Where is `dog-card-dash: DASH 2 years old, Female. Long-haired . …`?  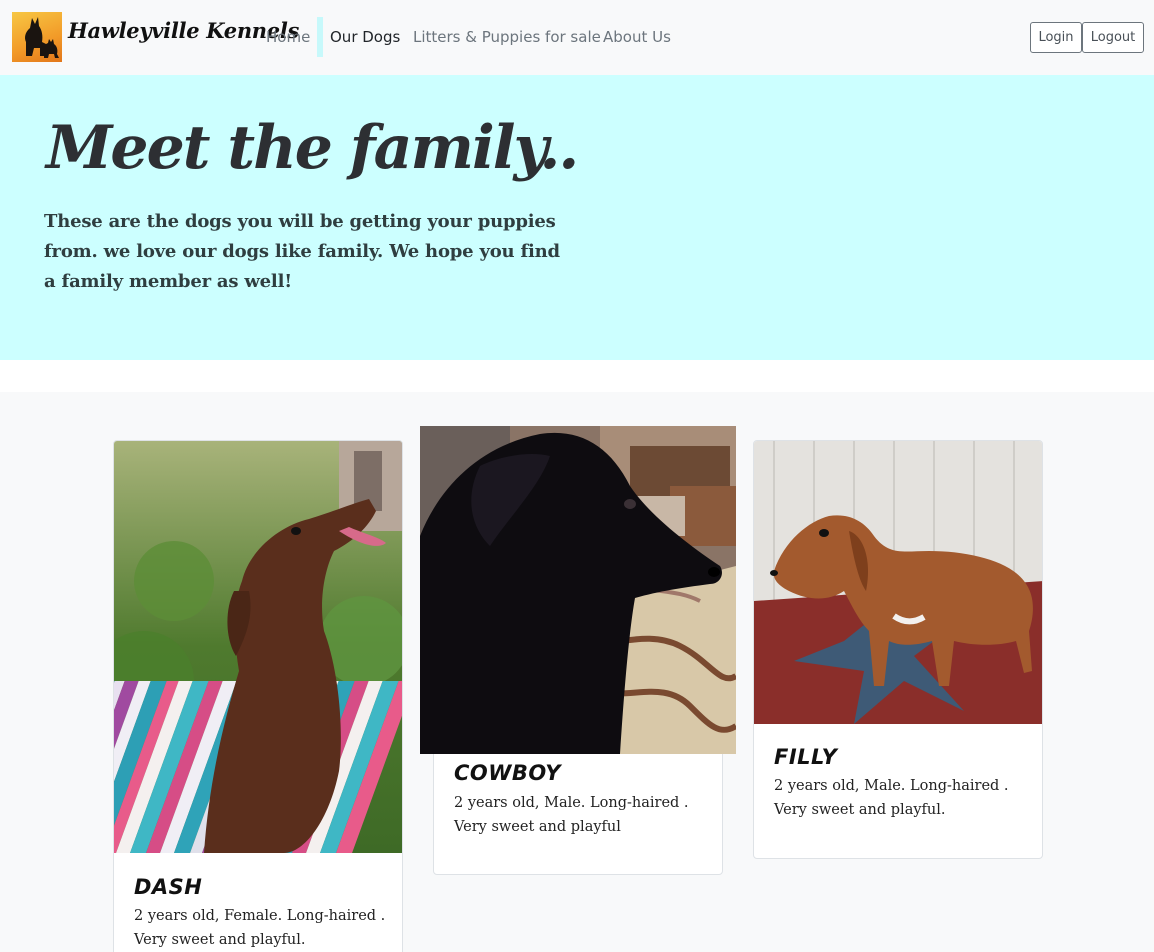 dog-card-dash: DASH 2 years old, Female. Long-haired . … is located at coordinates (258, 696).